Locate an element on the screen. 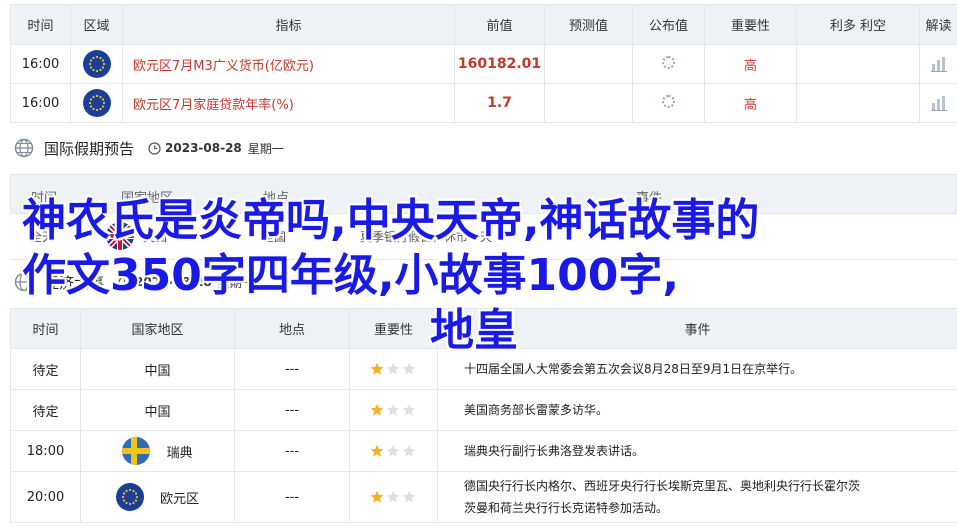 The width and height of the screenshot is (957, 527). overlay-title-line2: 作文350字四年级,小故事100字, is located at coordinates (351, 275).